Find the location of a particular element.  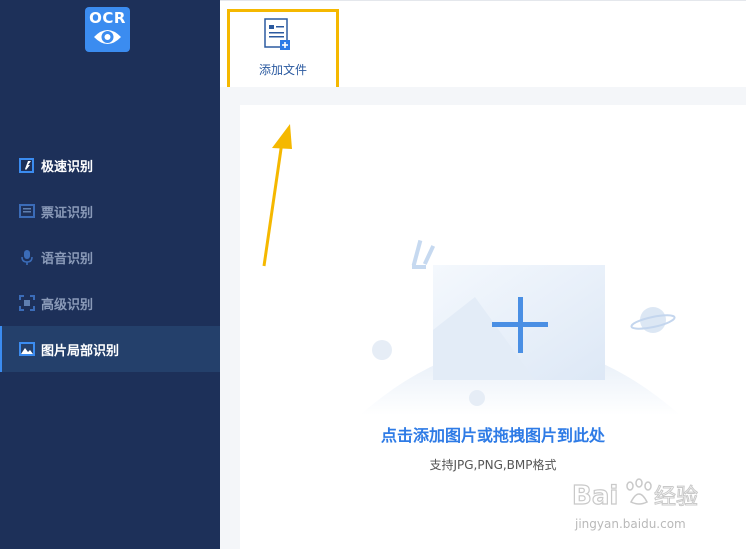

sidebar-item-label: 语音识别 is located at coordinates (67, 259).